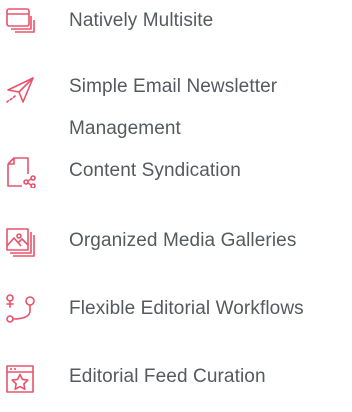  Describe the element at coordinates (20, 172) in the screenshot. I see `document-share-icon` at that location.